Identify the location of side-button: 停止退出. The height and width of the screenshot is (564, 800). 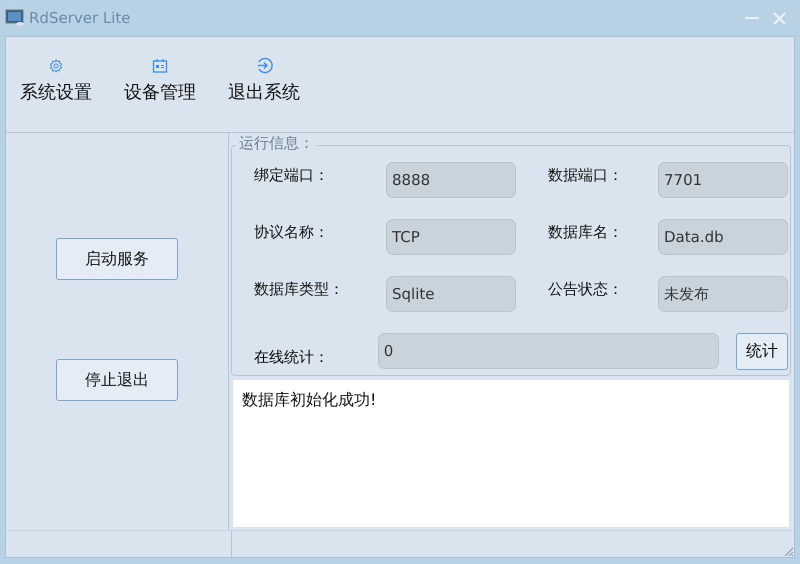
(117, 380).